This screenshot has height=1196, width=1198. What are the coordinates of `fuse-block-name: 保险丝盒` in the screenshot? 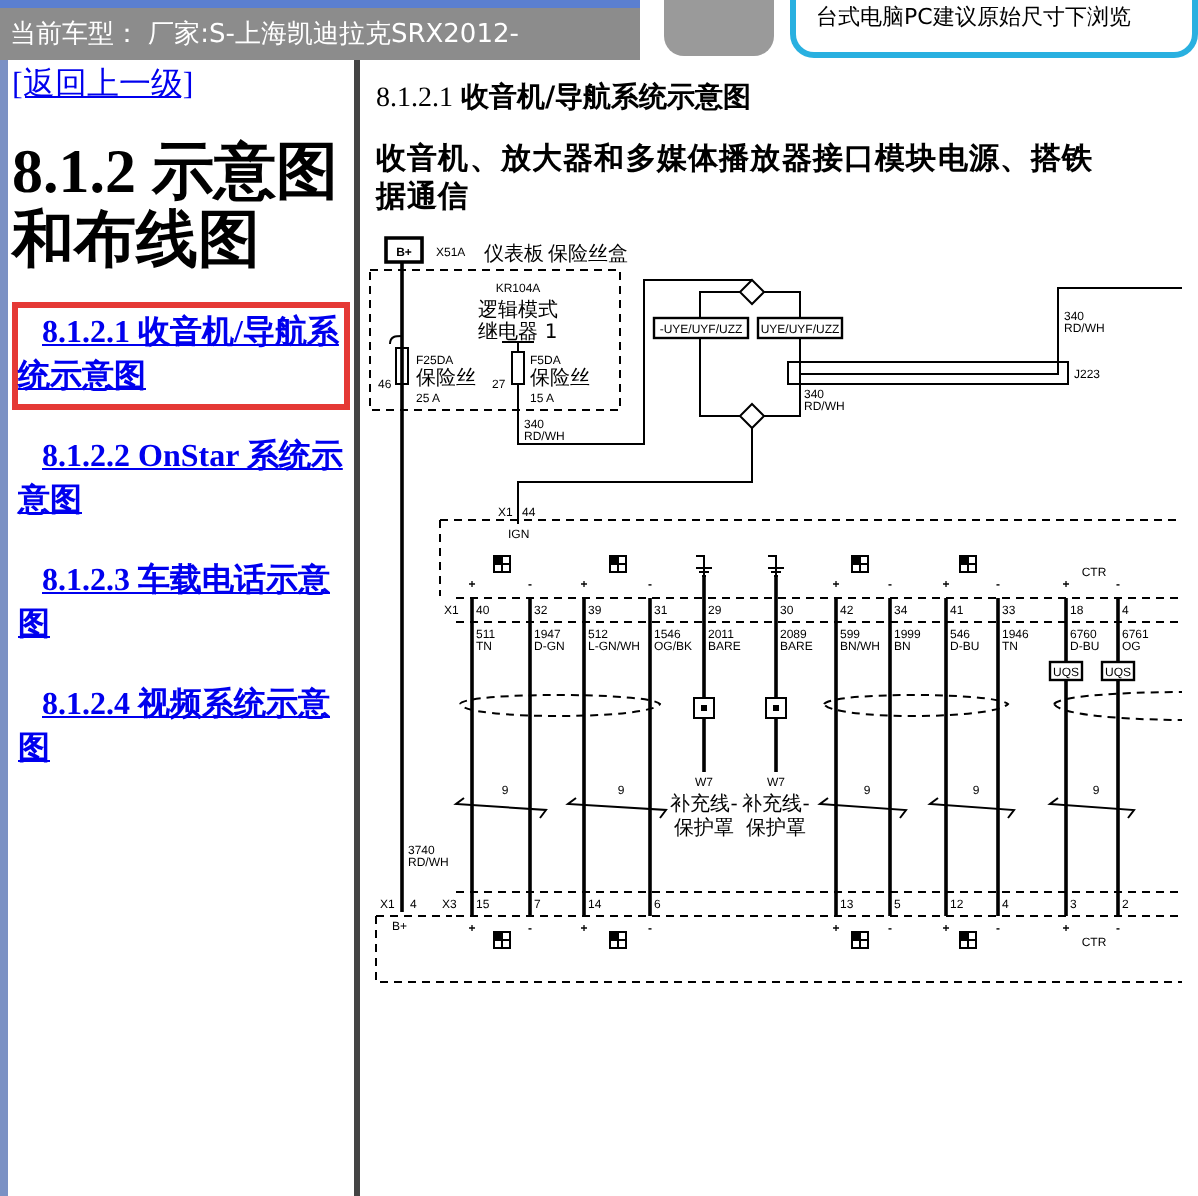 It's located at (588, 255).